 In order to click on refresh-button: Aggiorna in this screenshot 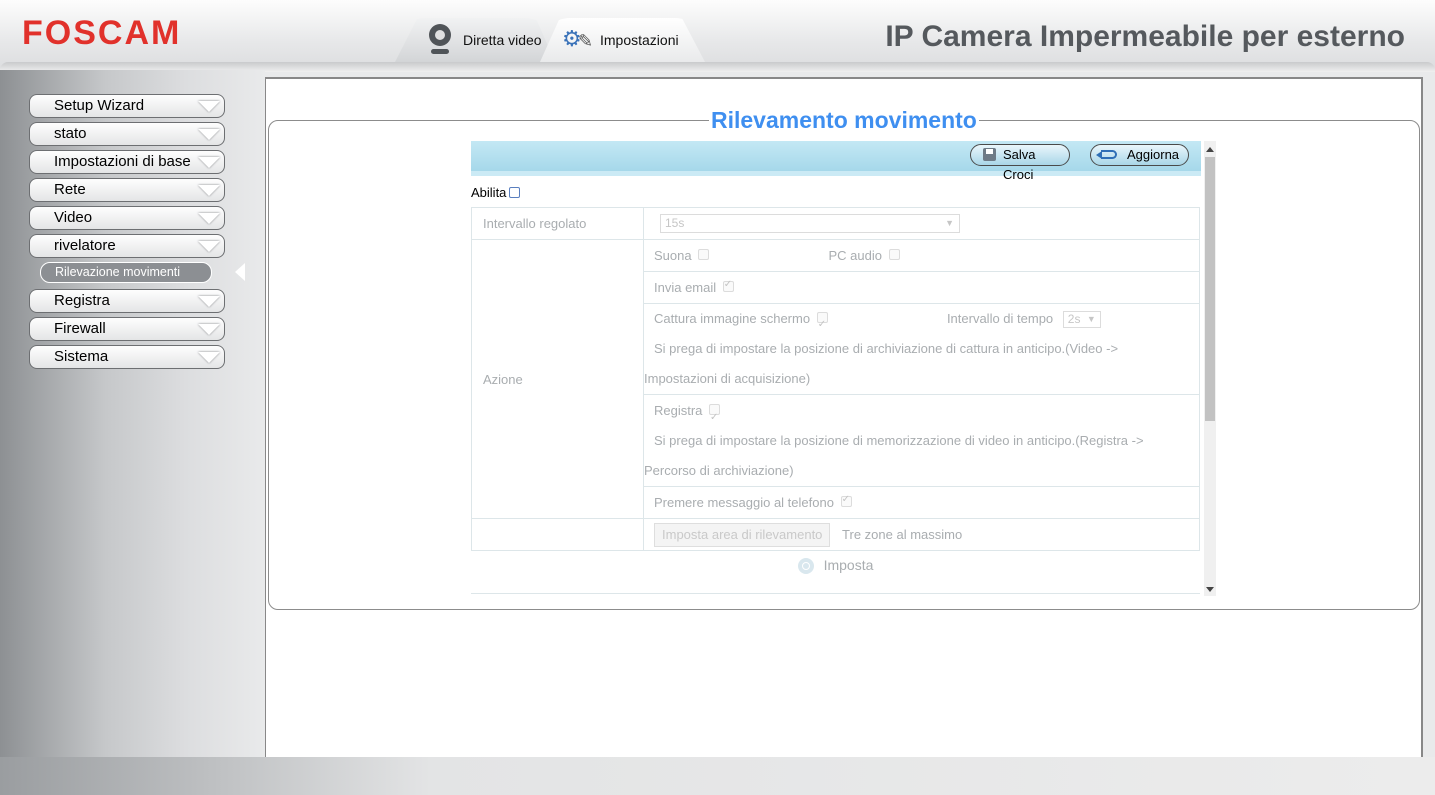, I will do `click(1139, 155)`.